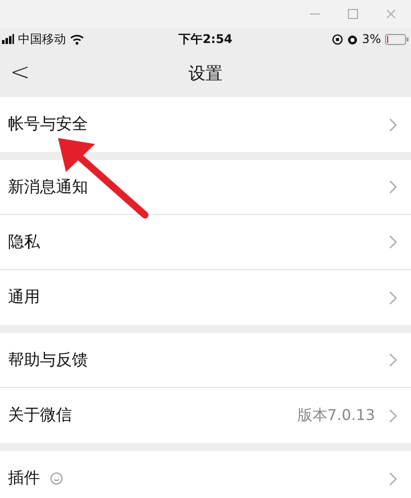 This screenshot has height=498, width=411. I want to click on item-label: 帮助与反馈, so click(48, 360).